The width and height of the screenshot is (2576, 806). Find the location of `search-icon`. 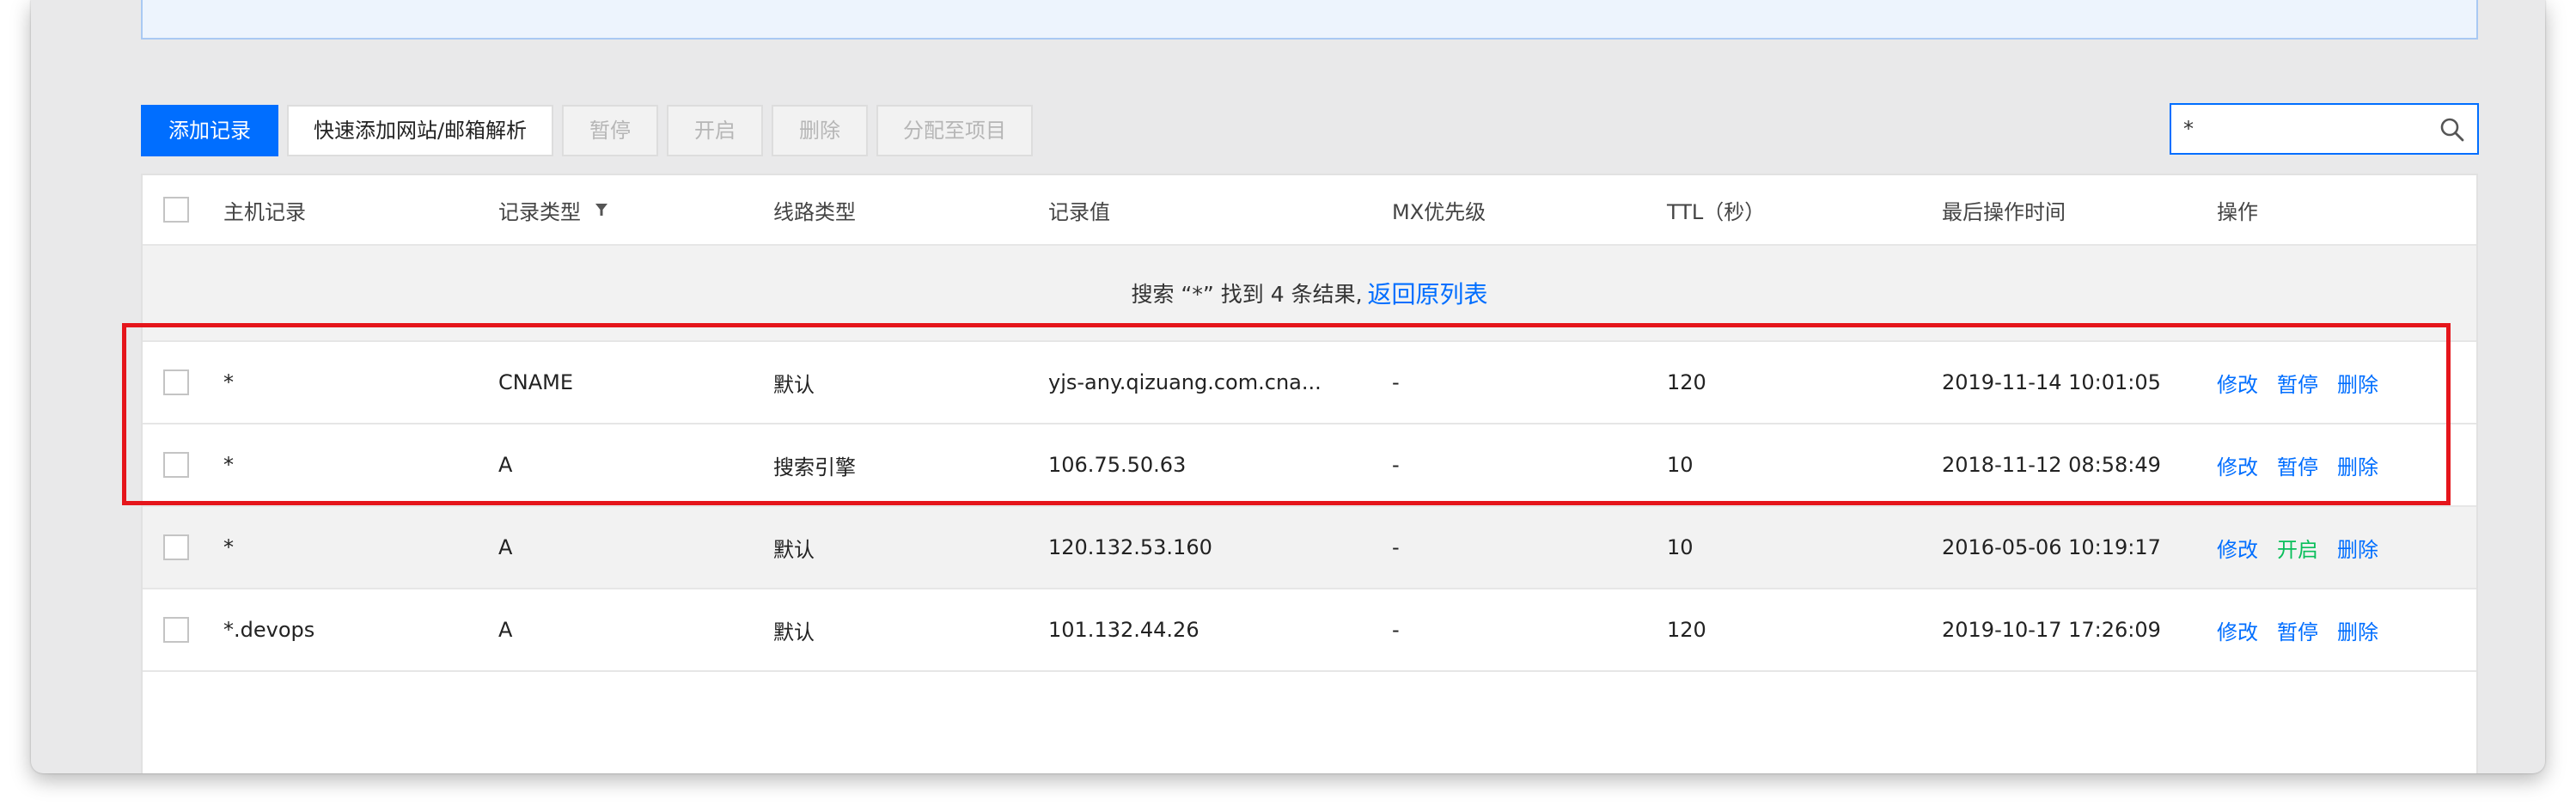

search-icon is located at coordinates (2452, 130).